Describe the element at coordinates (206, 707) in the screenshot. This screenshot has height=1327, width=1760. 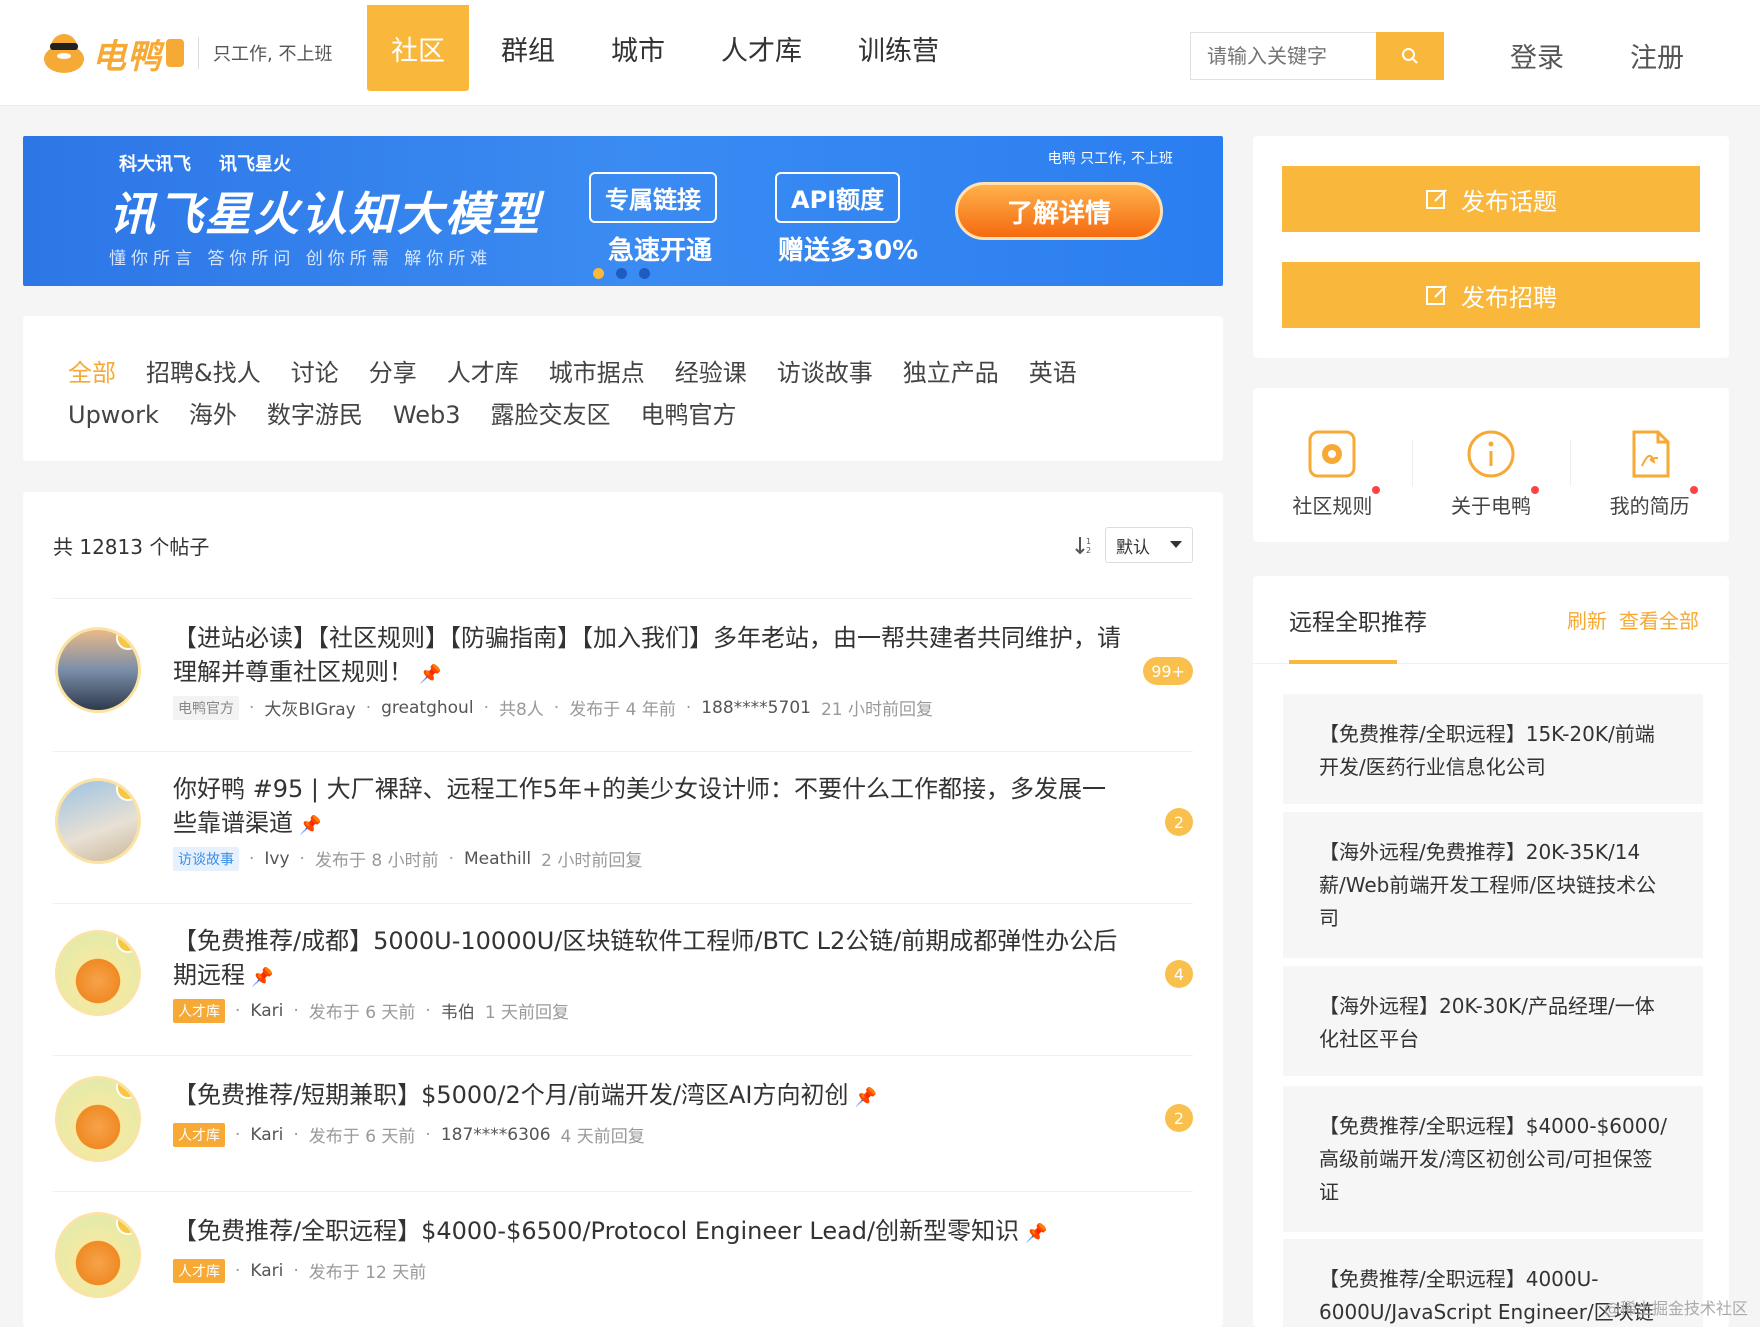
I see `post-tag: 电鸭官方` at that location.